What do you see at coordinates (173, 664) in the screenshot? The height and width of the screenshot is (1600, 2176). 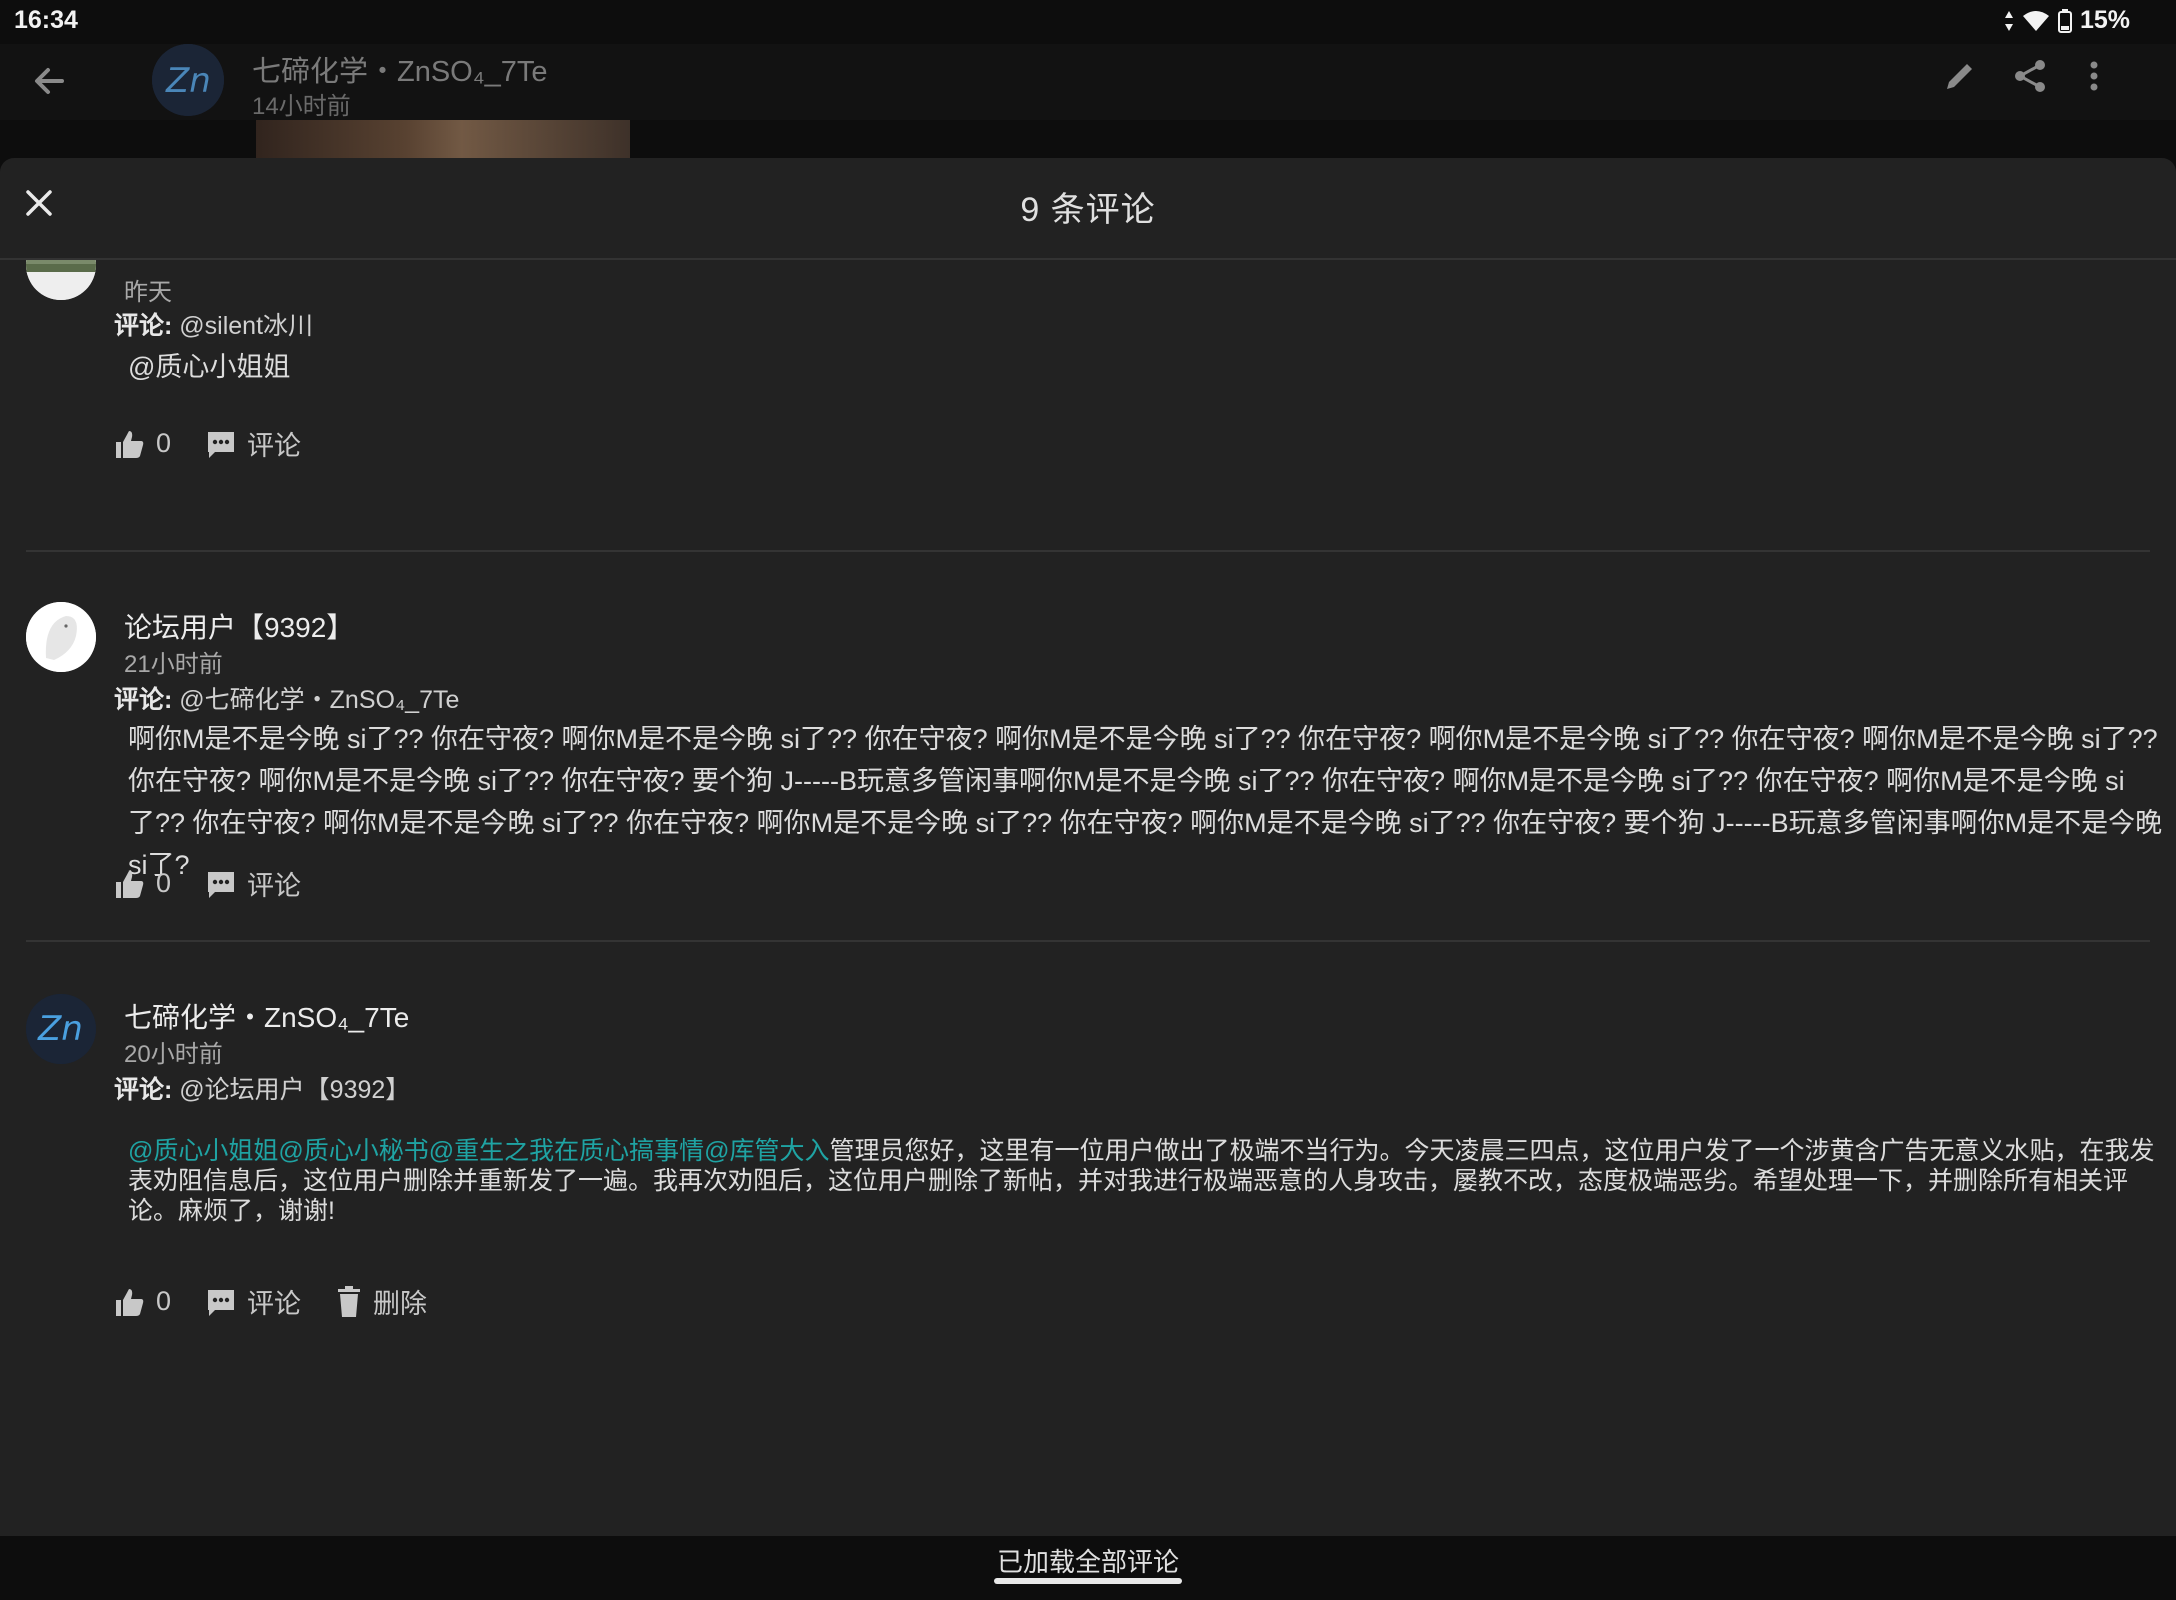 I see `comment-time: 21小时前` at bounding box center [173, 664].